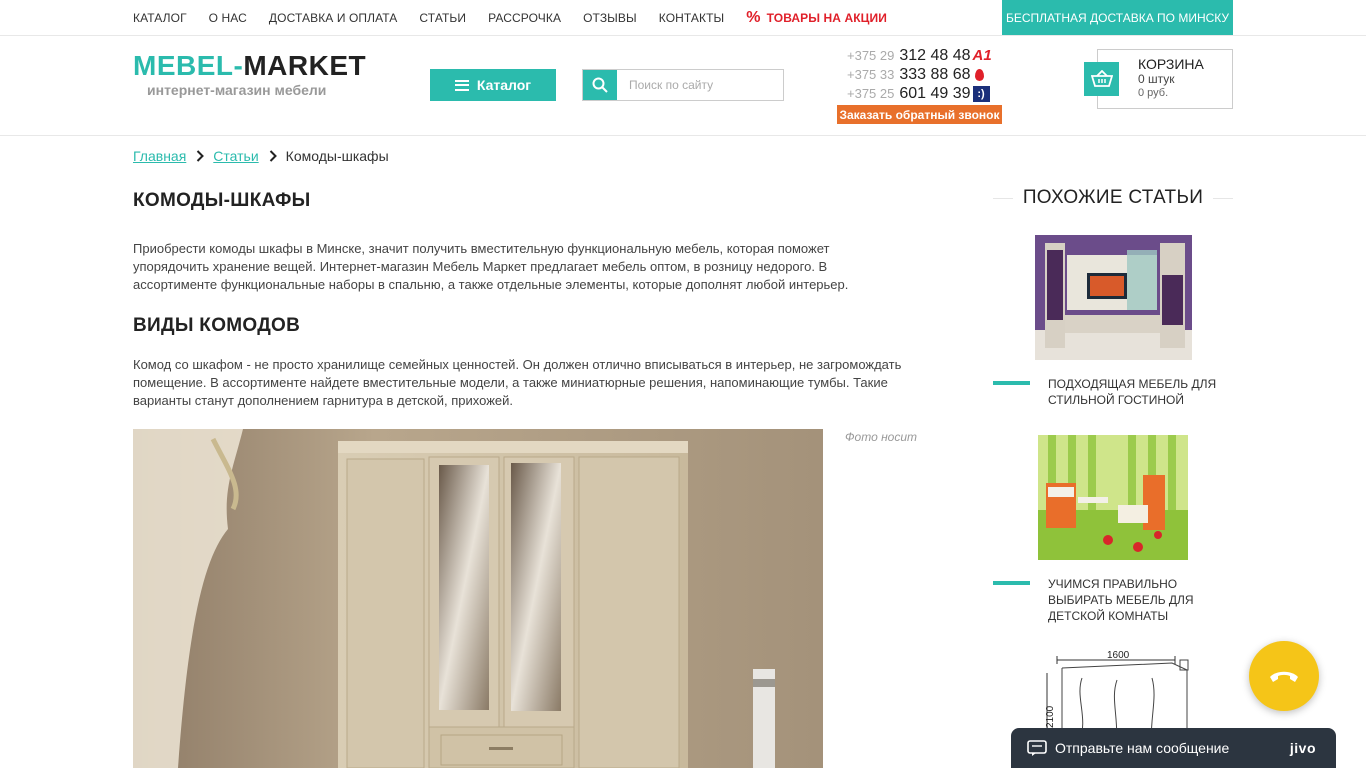 This screenshot has width=1366, height=768. Describe the element at coordinates (753, 17) in the screenshot. I see `percent-icon: %` at that location.